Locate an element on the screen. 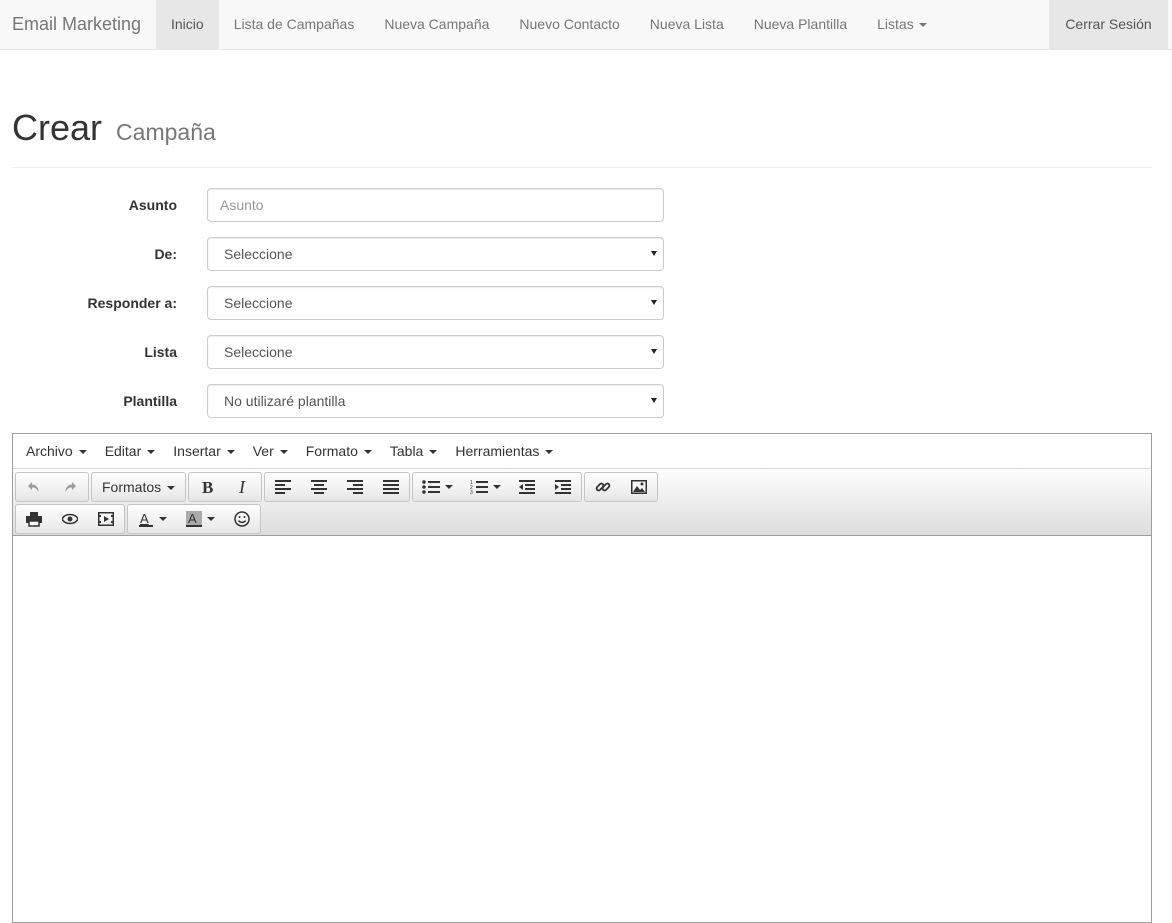 The width and height of the screenshot is (1172, 923). background-color-icon: A is located at coordinates (200, 519).